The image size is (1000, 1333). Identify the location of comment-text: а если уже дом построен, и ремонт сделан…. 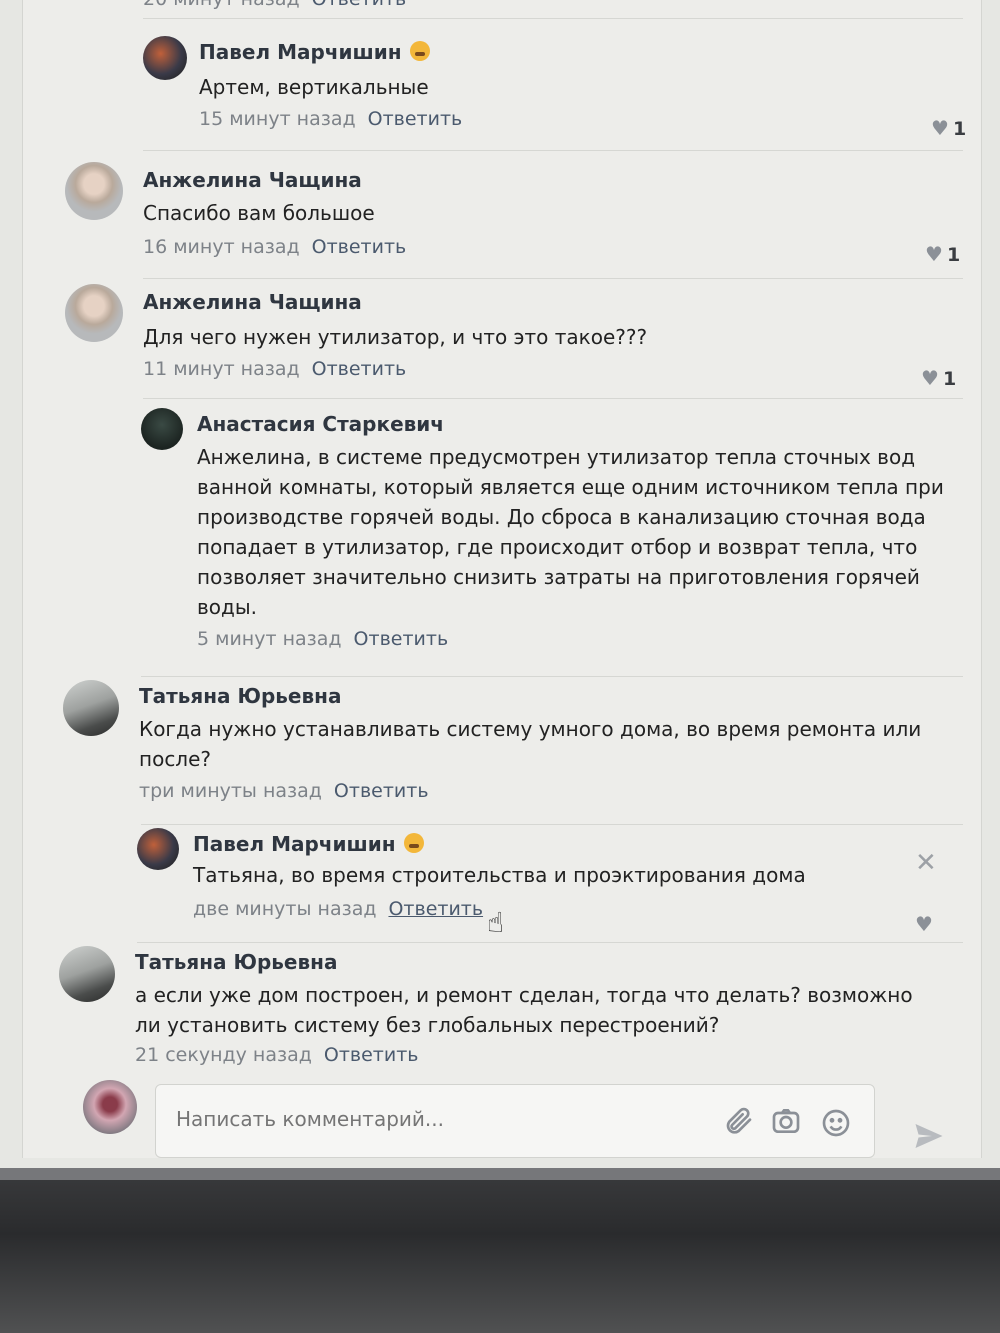
(524, 1010).